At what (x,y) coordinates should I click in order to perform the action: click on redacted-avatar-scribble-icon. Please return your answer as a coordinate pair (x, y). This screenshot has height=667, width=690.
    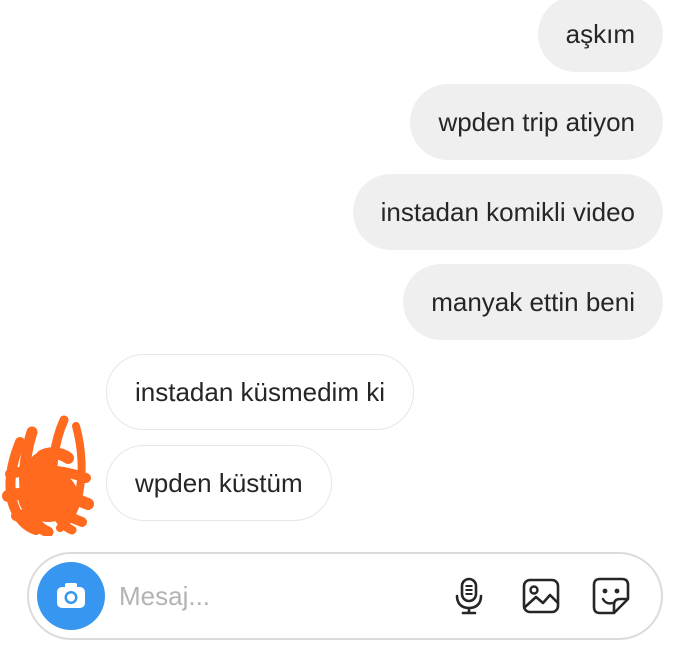
    Looking at the image, I should click on (48, 476).